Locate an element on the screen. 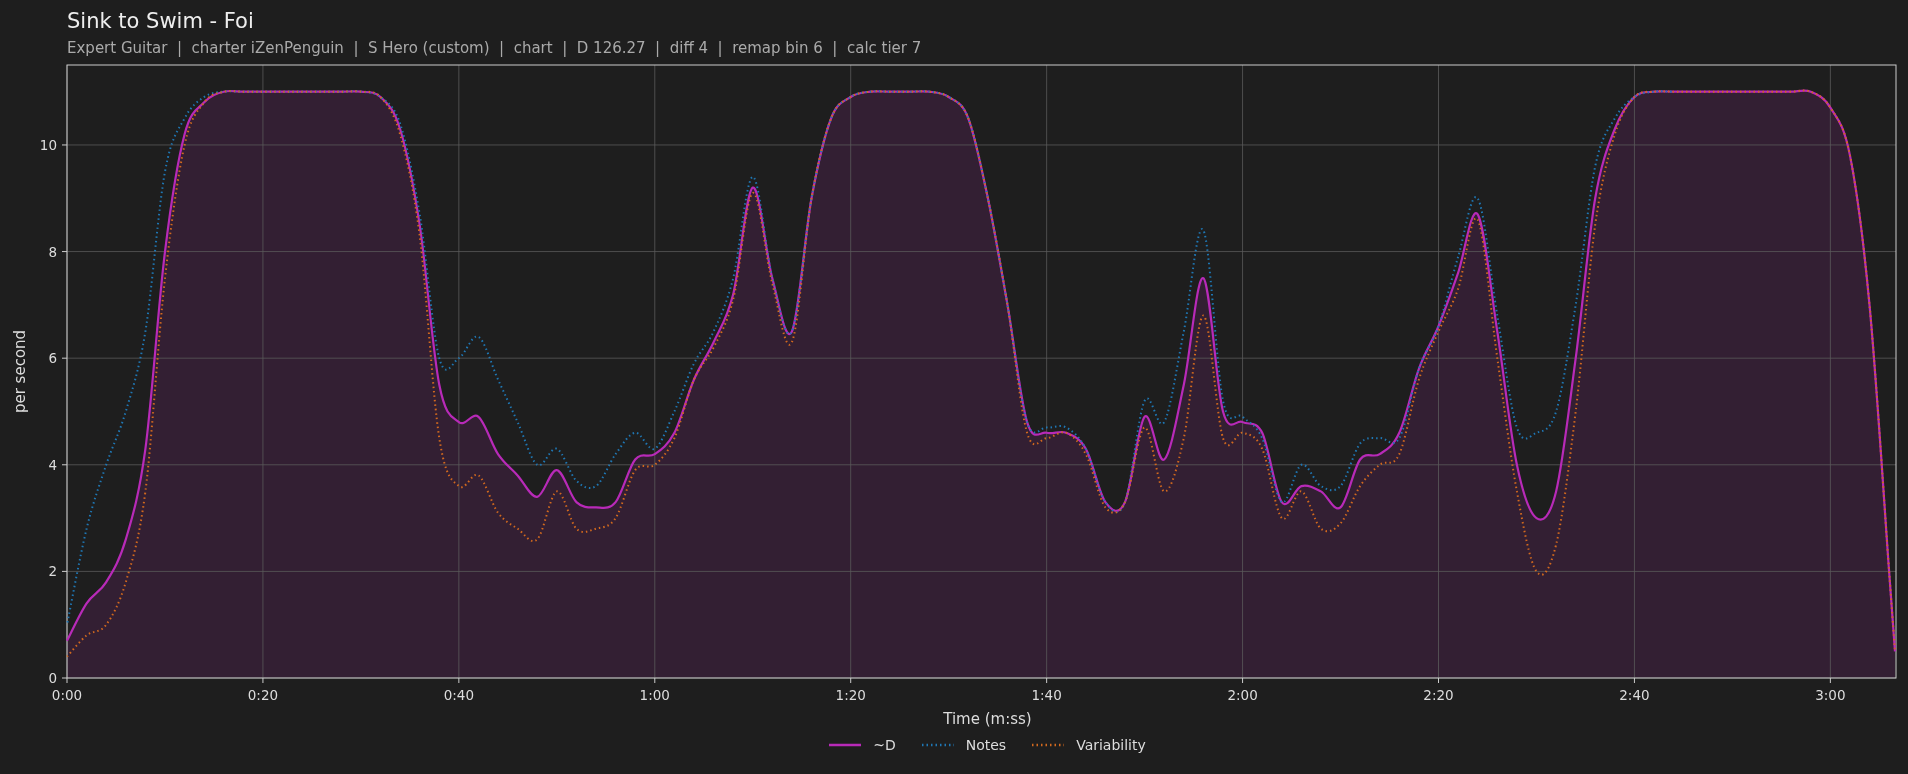 The width and height of the screenshot is (1908, 774). x-tick-label: 1:20 is located at coordinates (850, 695).